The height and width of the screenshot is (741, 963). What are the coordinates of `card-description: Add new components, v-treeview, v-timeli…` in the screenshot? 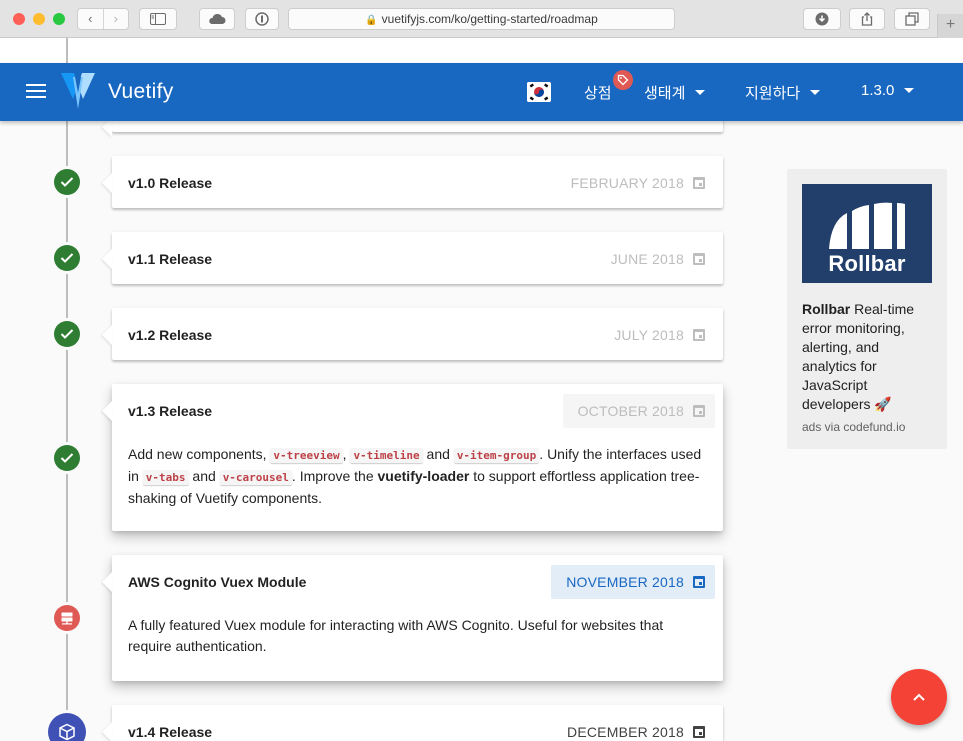 It's located at (415, 476).